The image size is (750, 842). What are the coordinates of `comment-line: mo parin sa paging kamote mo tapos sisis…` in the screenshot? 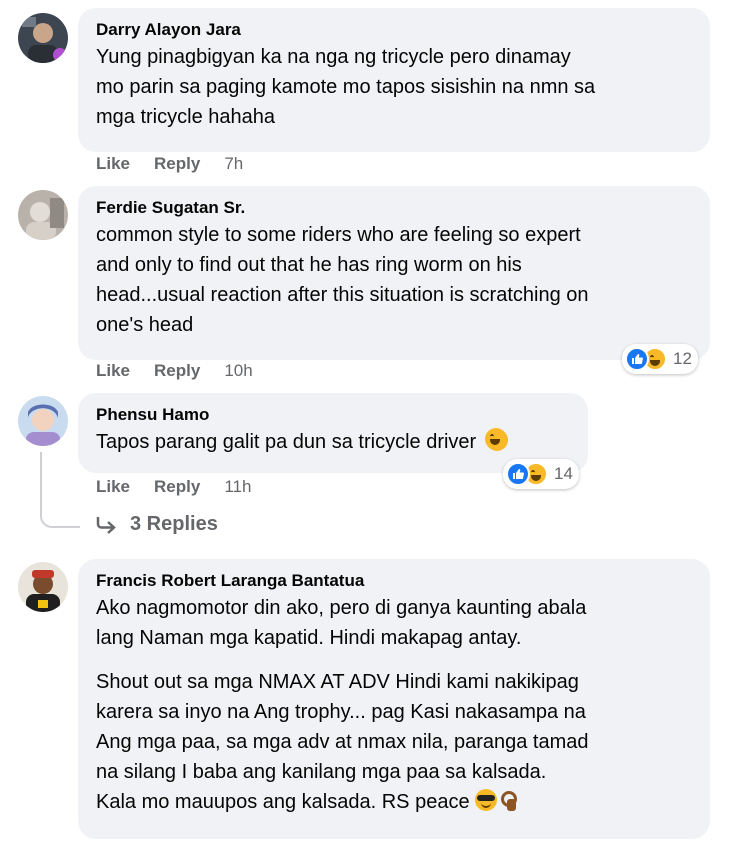 It's located at (346, 87).